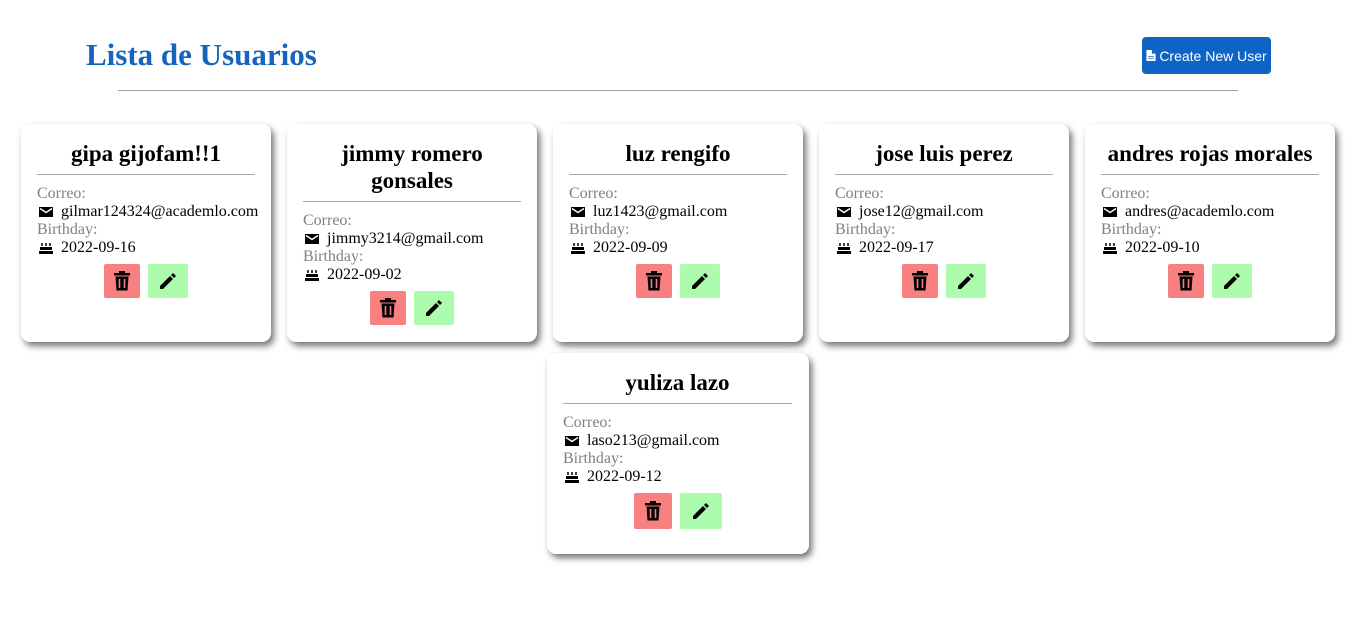  What do you see at coordinates (660, 211) in the screenshot?
I see `user-email: luz1423@gmail.com` at bounding box center [660, 211].